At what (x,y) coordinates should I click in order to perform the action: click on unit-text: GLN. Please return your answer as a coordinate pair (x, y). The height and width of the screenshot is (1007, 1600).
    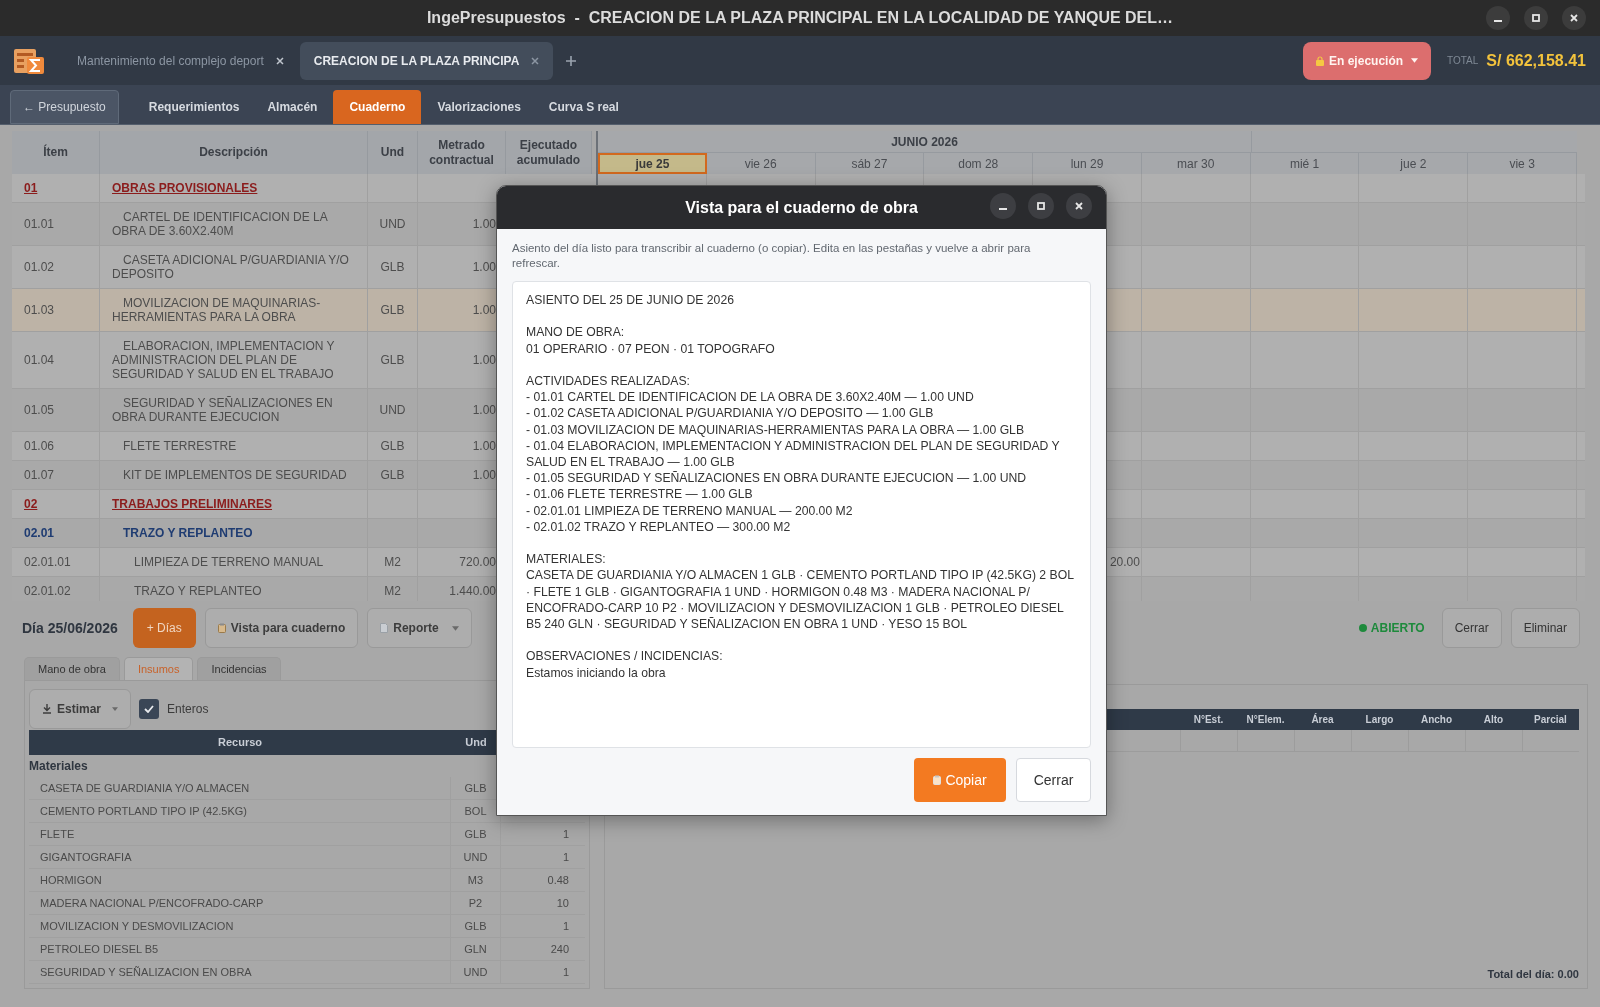
    Looking at the image, I should click on (475, 949).